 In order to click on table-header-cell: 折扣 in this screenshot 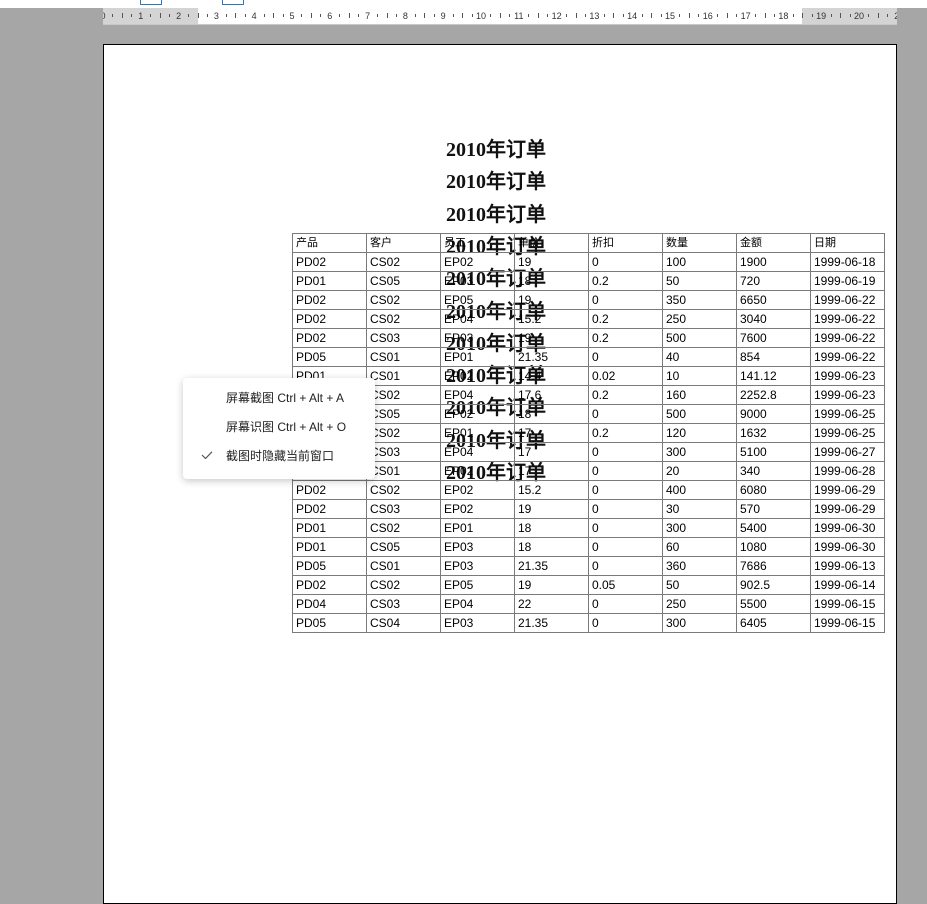, I will do `click(625, 243)`.